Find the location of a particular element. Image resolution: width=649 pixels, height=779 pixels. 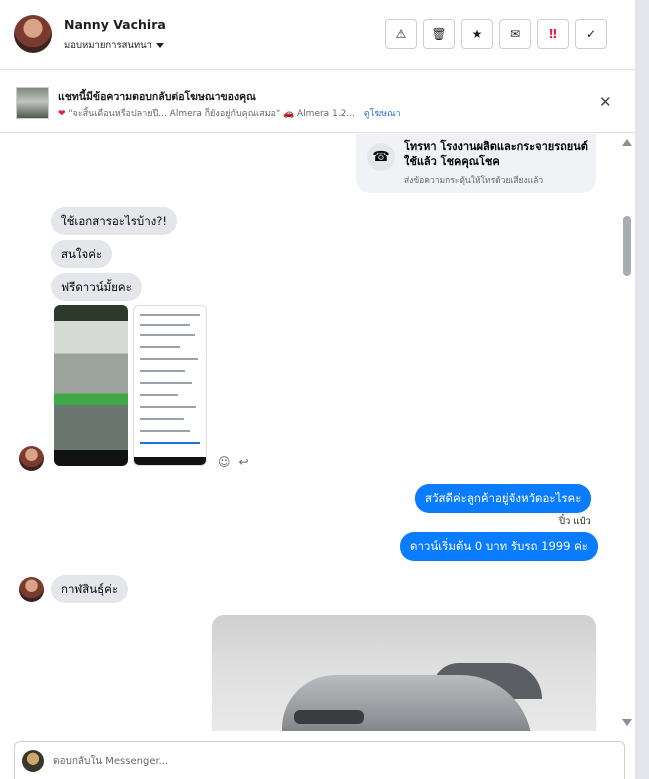

reply-input is located at coordinates (323, 761).